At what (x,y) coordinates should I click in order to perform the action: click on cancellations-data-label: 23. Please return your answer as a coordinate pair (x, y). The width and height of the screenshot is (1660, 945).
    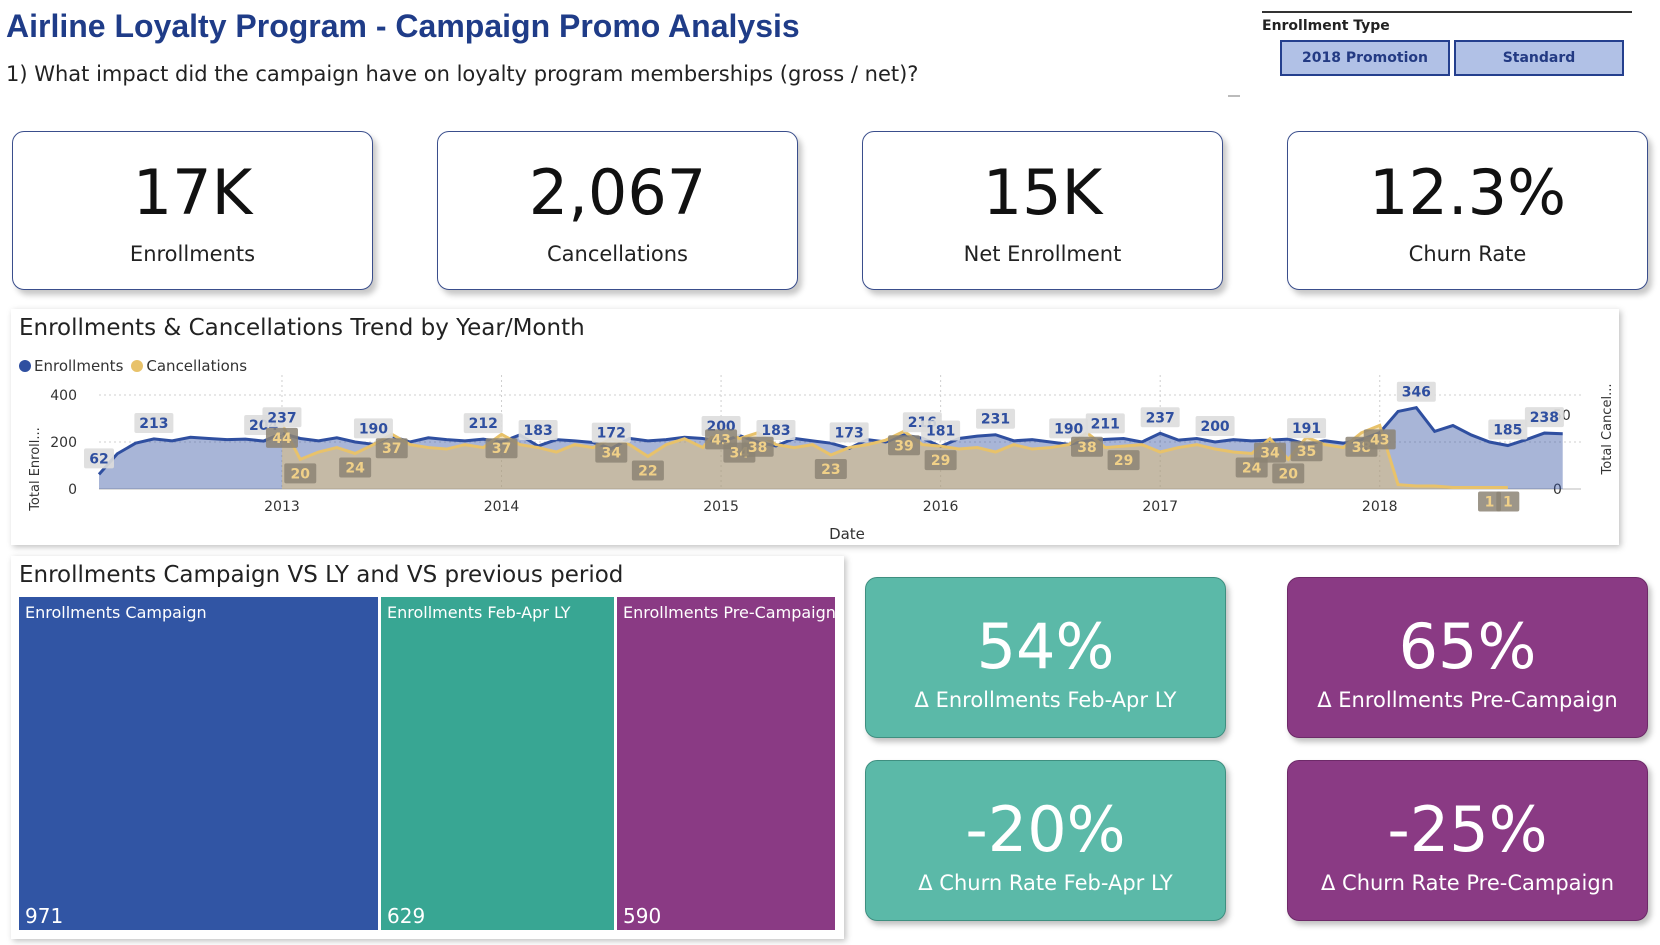
    Looking at the image, I should click on (830, 470).